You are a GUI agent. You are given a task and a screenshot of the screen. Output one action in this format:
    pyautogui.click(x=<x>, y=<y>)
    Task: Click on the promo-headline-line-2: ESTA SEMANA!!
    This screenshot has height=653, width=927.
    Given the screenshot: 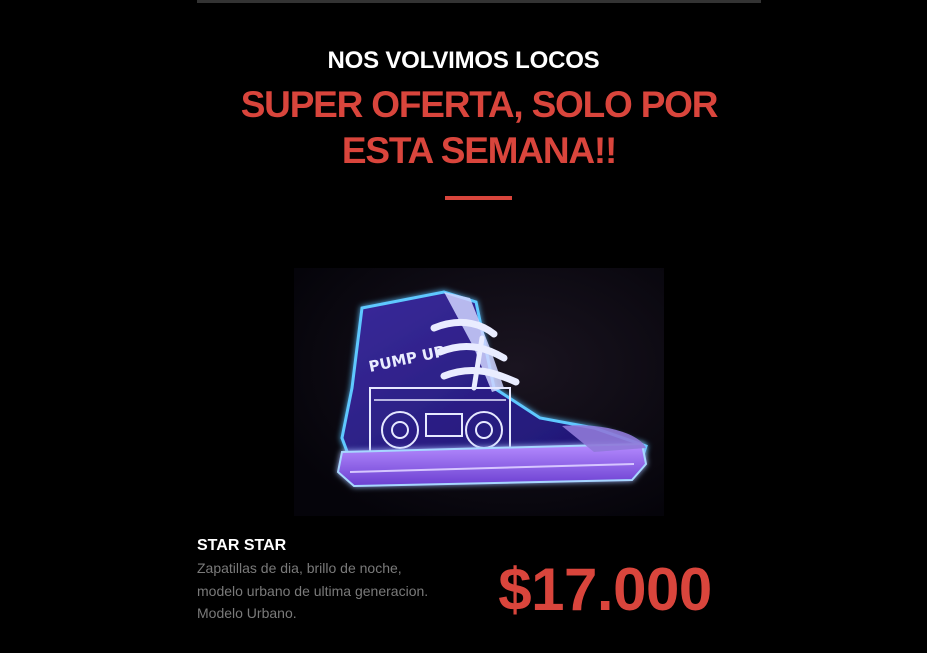 What is the action you would take?
    pyautogui.click(x=479, y=150)
    